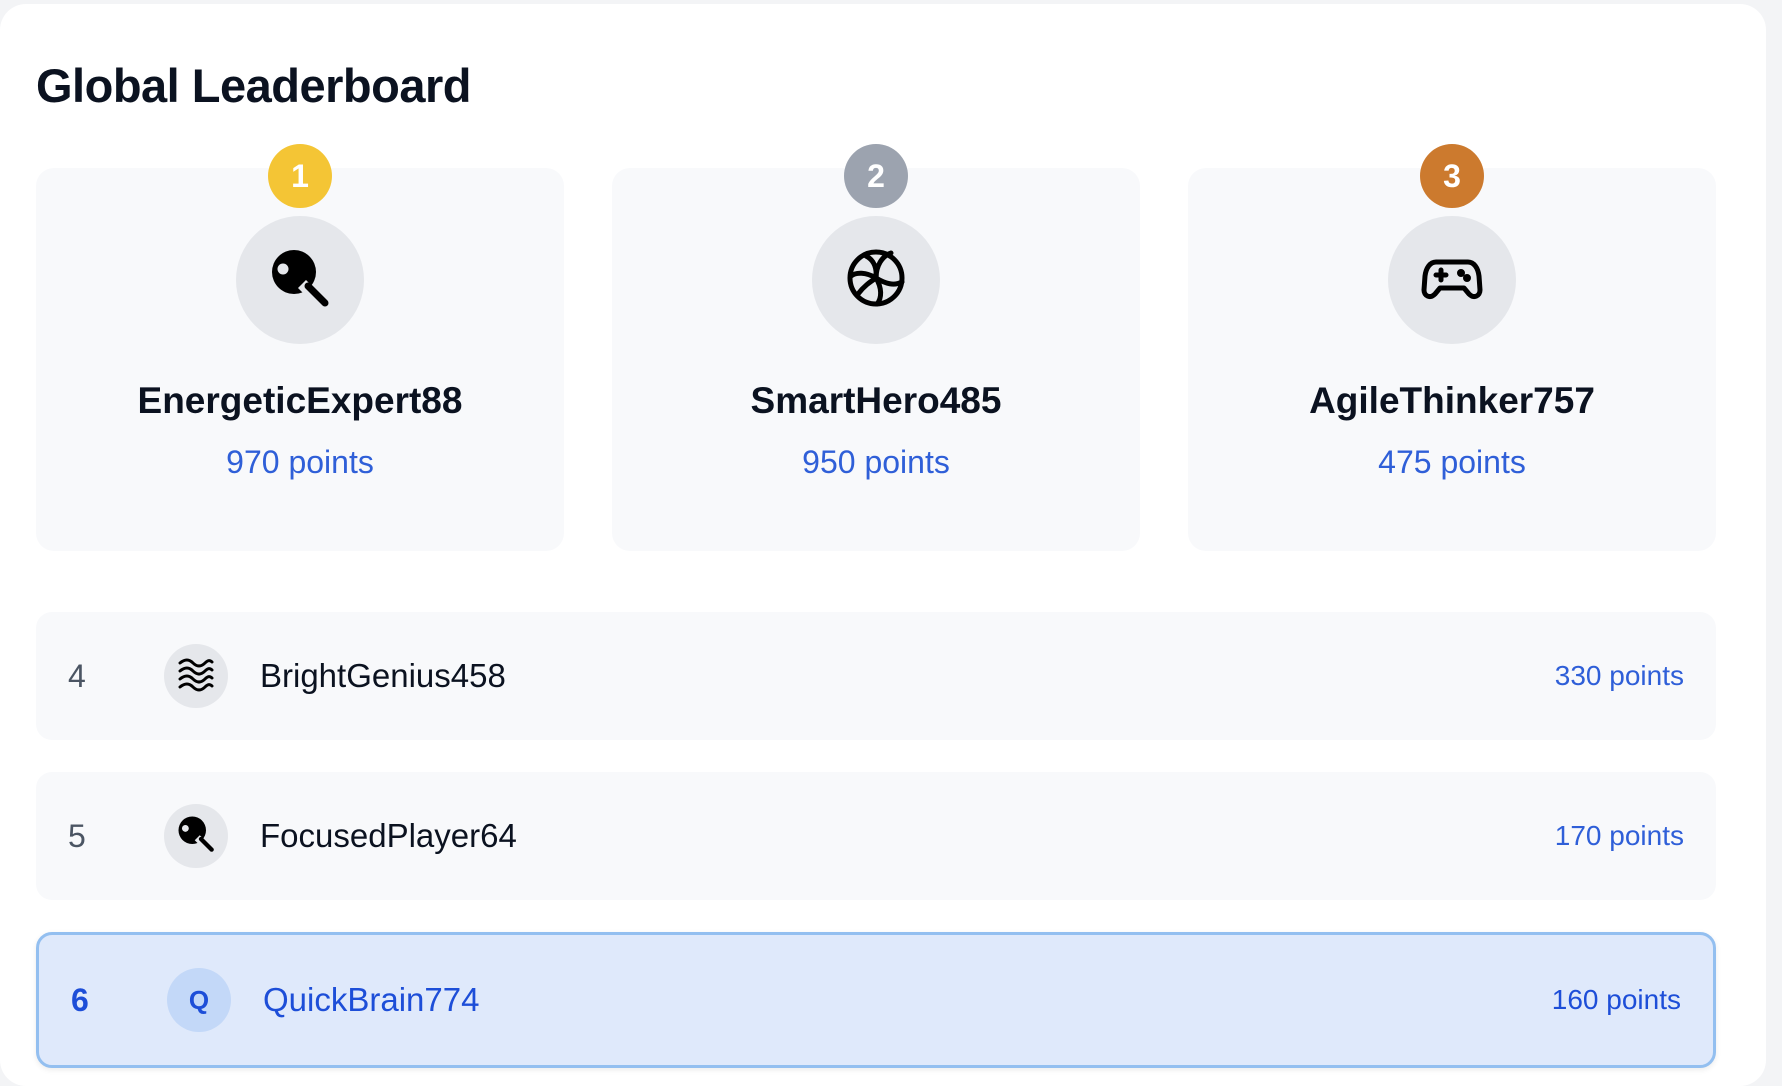 This screenshot has width=1782, height=1086. I want to click on gamepad-icon, so click(1452, 280).